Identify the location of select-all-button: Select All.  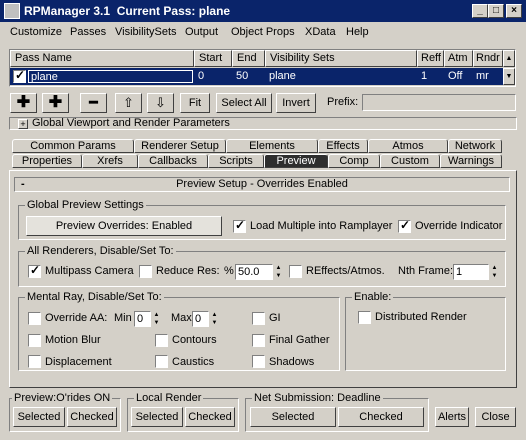
(244, 103).